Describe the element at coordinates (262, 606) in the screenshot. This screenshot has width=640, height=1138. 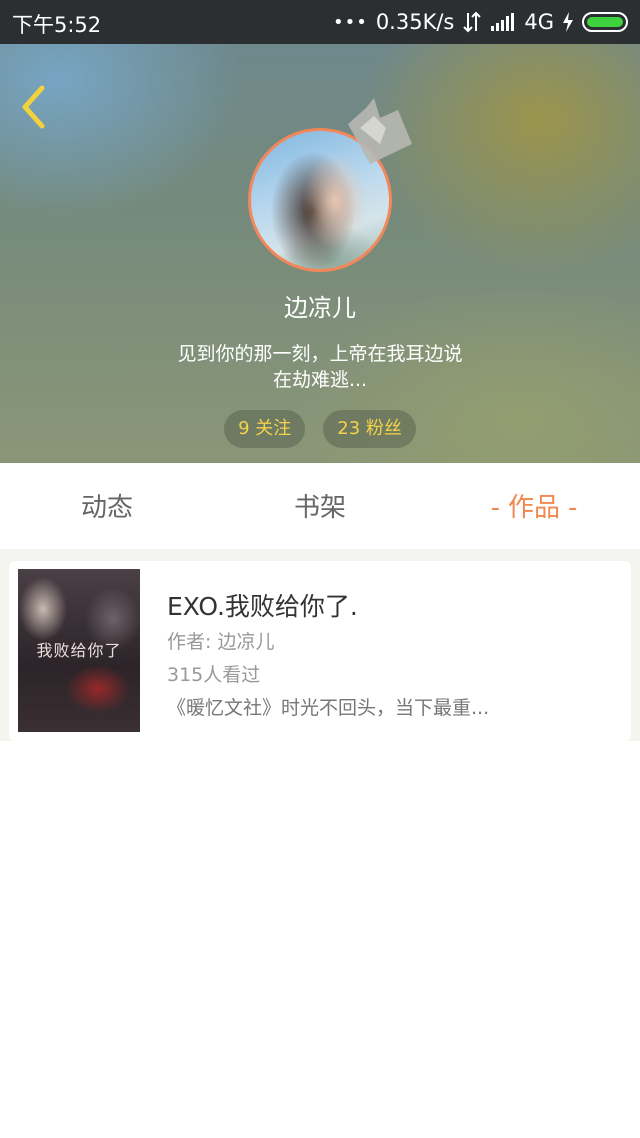
I see `book-title: EXO.我败给你了.` at that location.